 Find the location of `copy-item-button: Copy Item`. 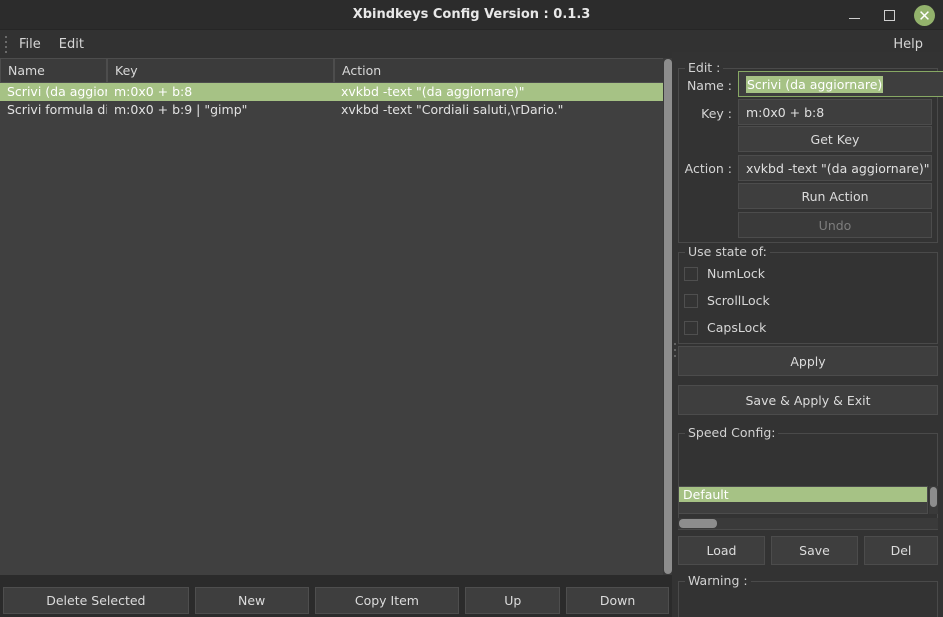

copy-item-button: Copy Item is located at coordinates (387, 600).